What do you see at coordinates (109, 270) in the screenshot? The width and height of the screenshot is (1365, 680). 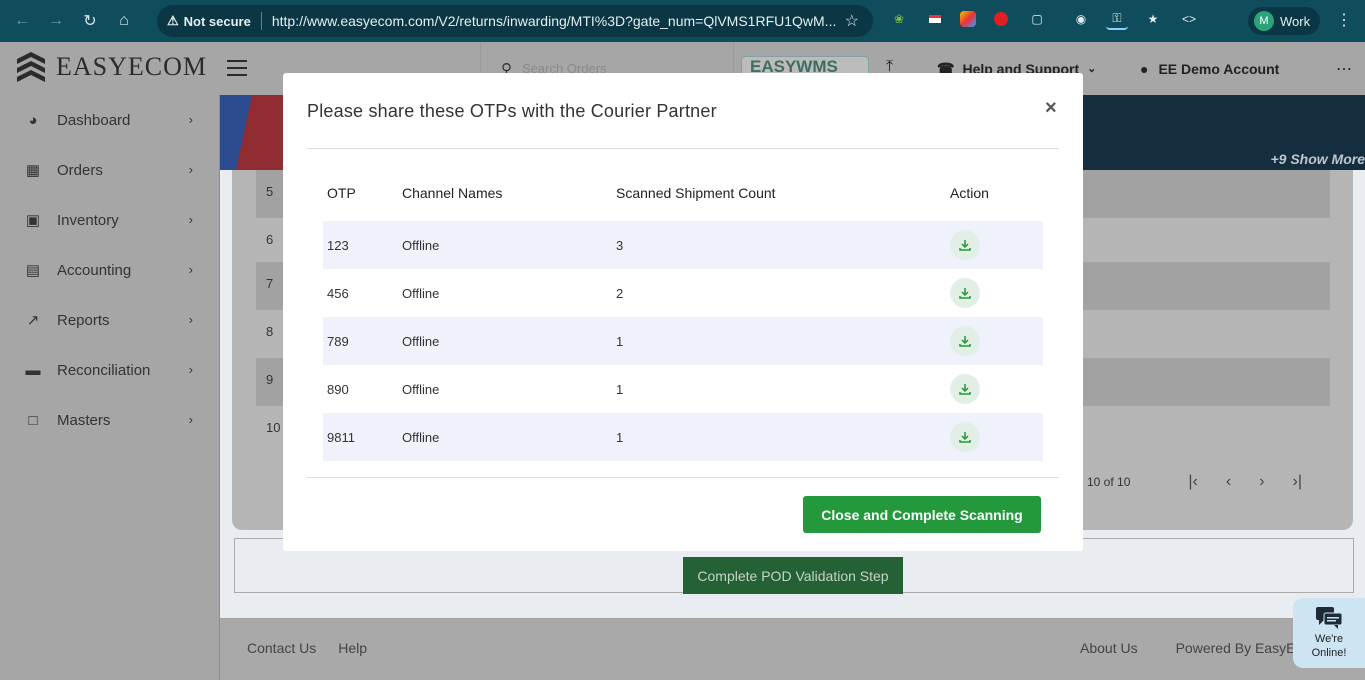 I see `sidebar-item-accounting: ▤ Accounting ›` at bounding box center [109, 270].